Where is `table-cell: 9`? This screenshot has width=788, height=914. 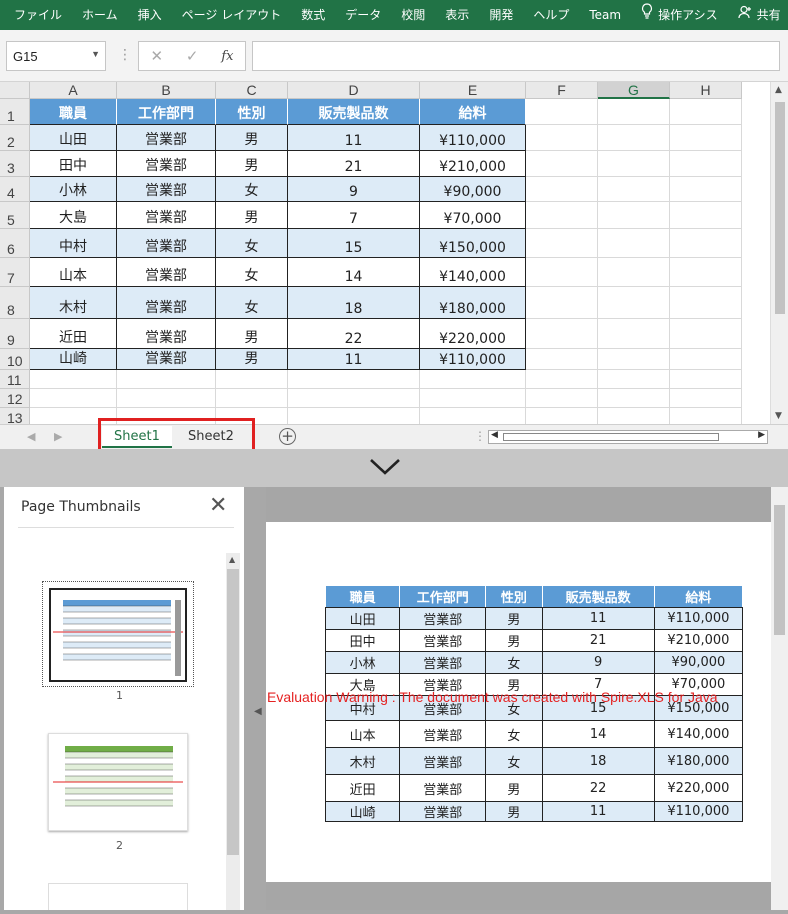
table-cell: 9 is located at coordinates (354, 189).